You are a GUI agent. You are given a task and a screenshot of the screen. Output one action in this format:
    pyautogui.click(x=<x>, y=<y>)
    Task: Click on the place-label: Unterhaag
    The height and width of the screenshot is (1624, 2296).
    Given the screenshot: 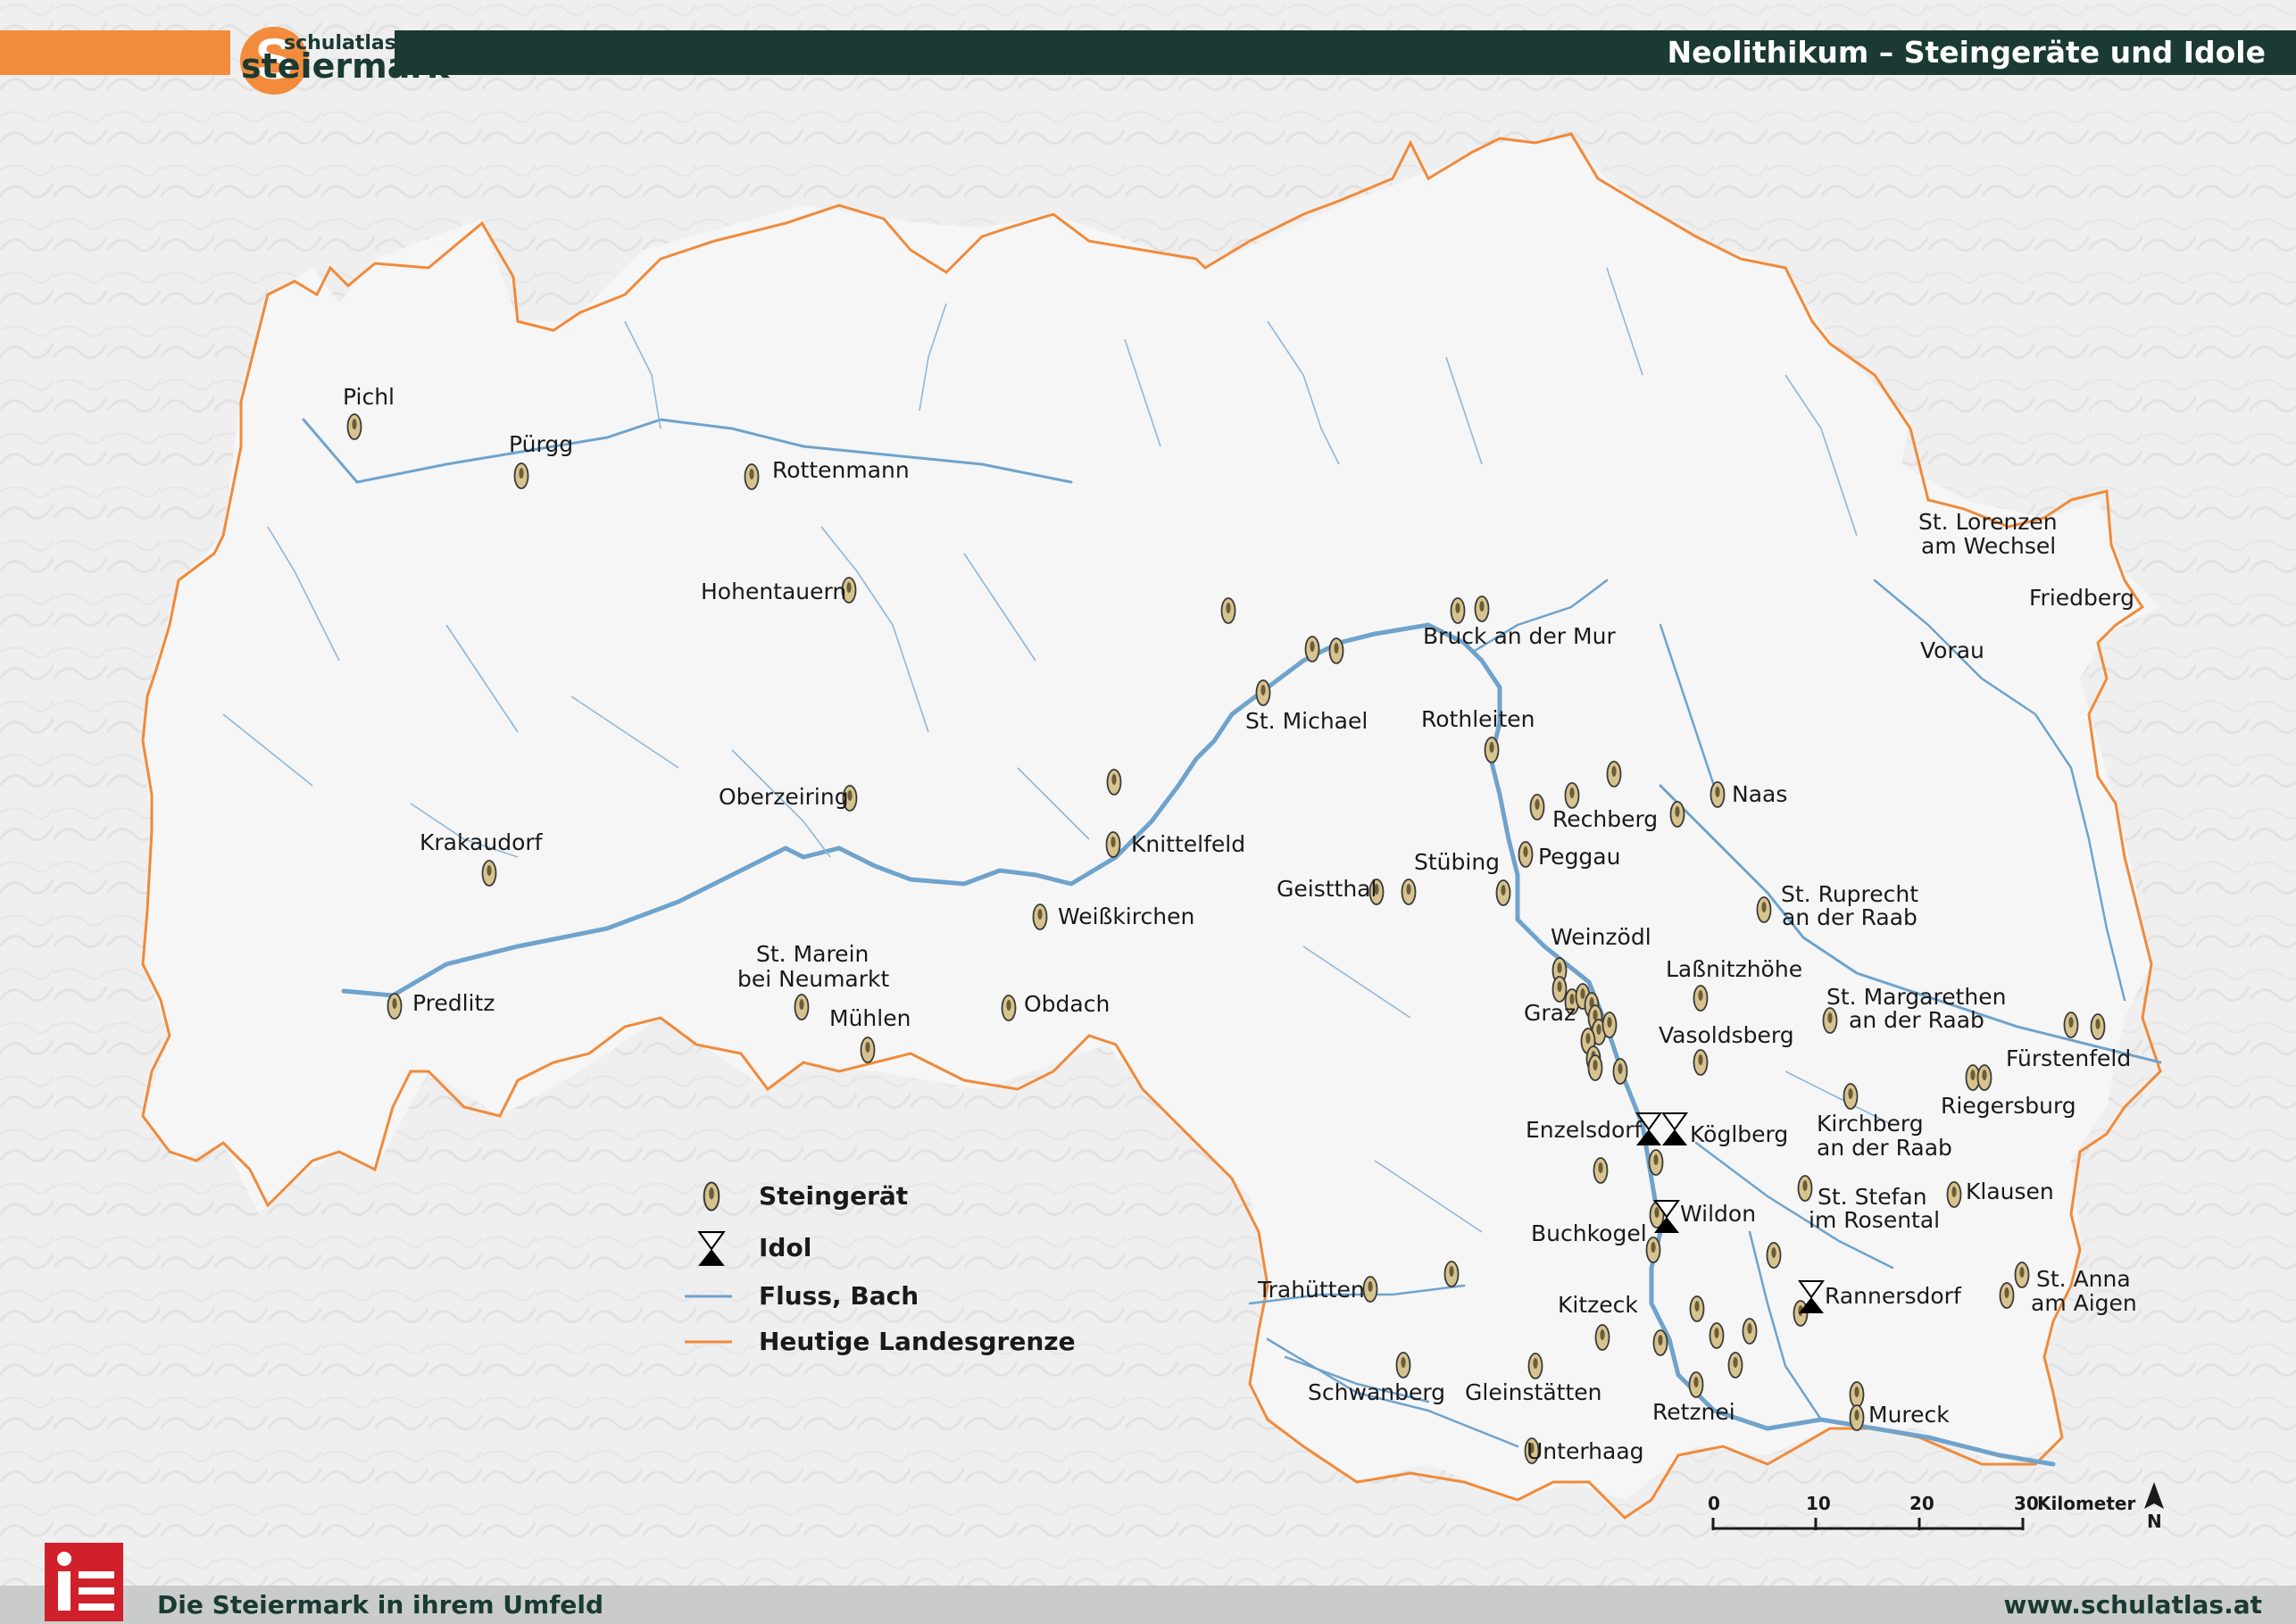 What is the action you would take?
    pyautogui.click(x=1585, y=1451)
    